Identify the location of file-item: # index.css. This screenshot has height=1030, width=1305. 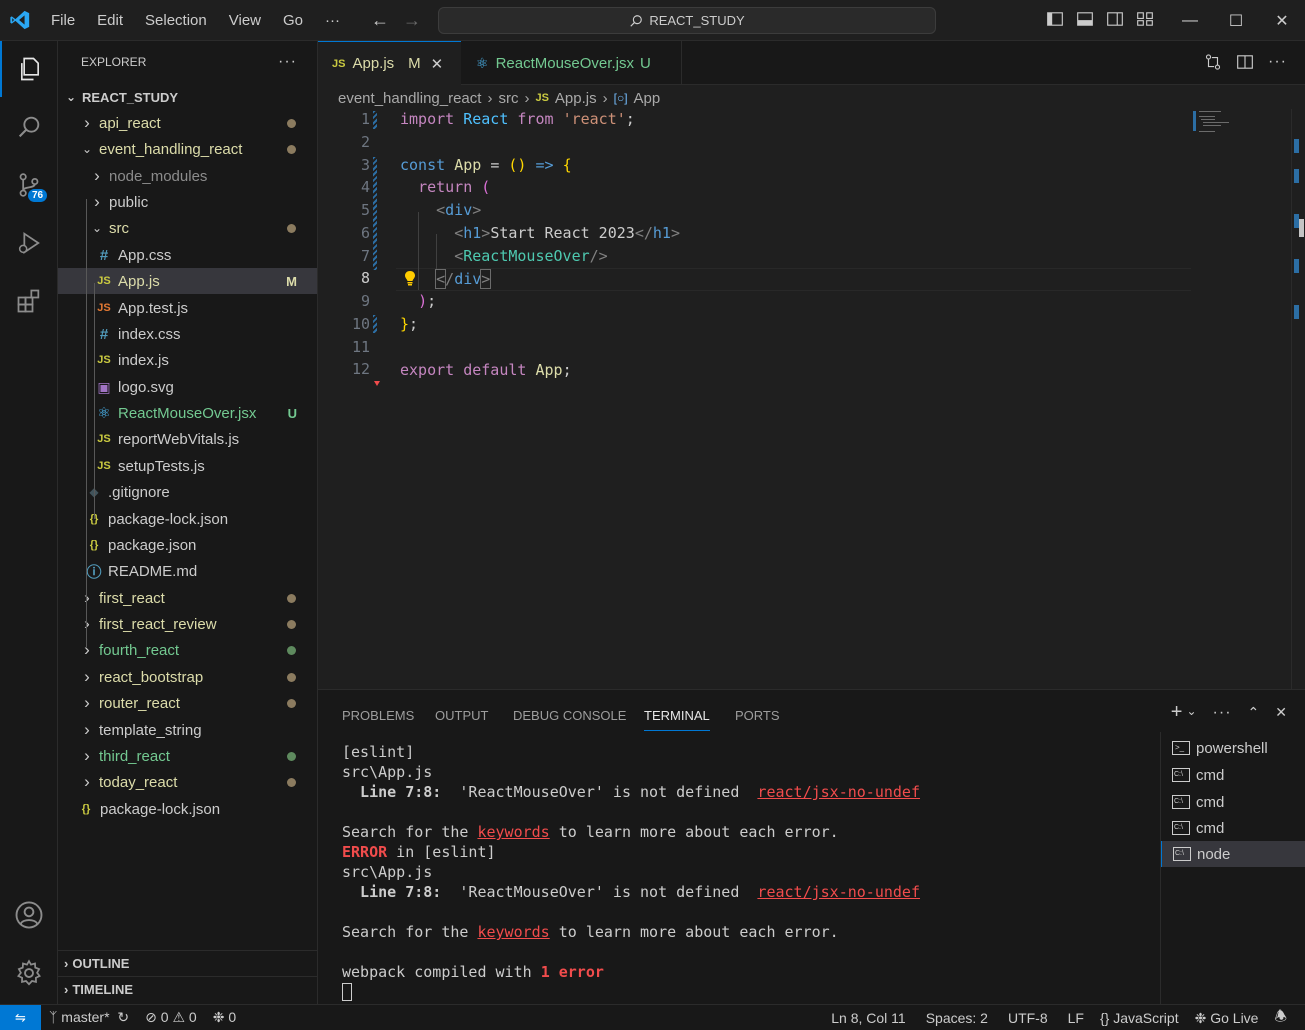
(187, 334).